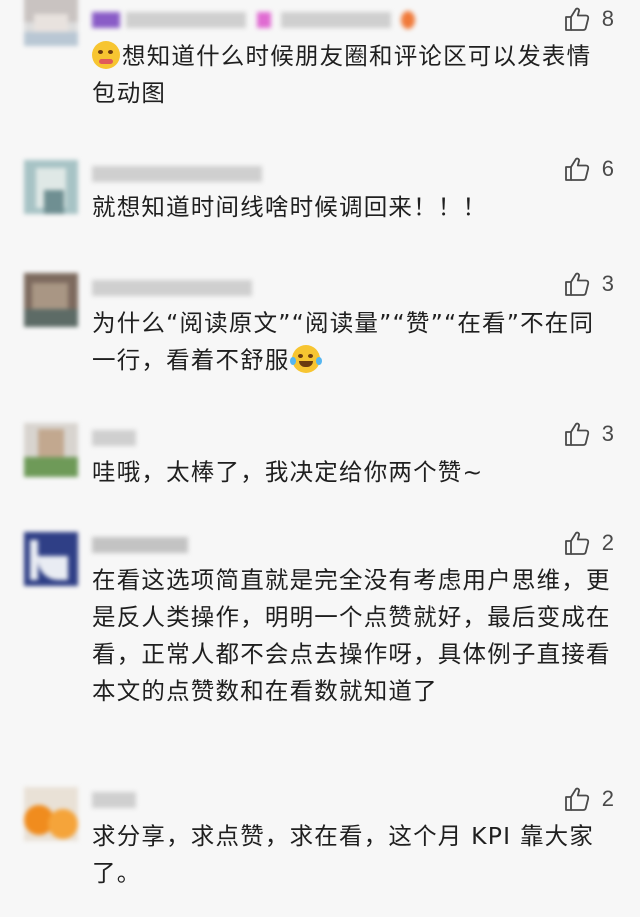 The image size is (640, 917). I want to click on like-button: 6, so click(589, 169).